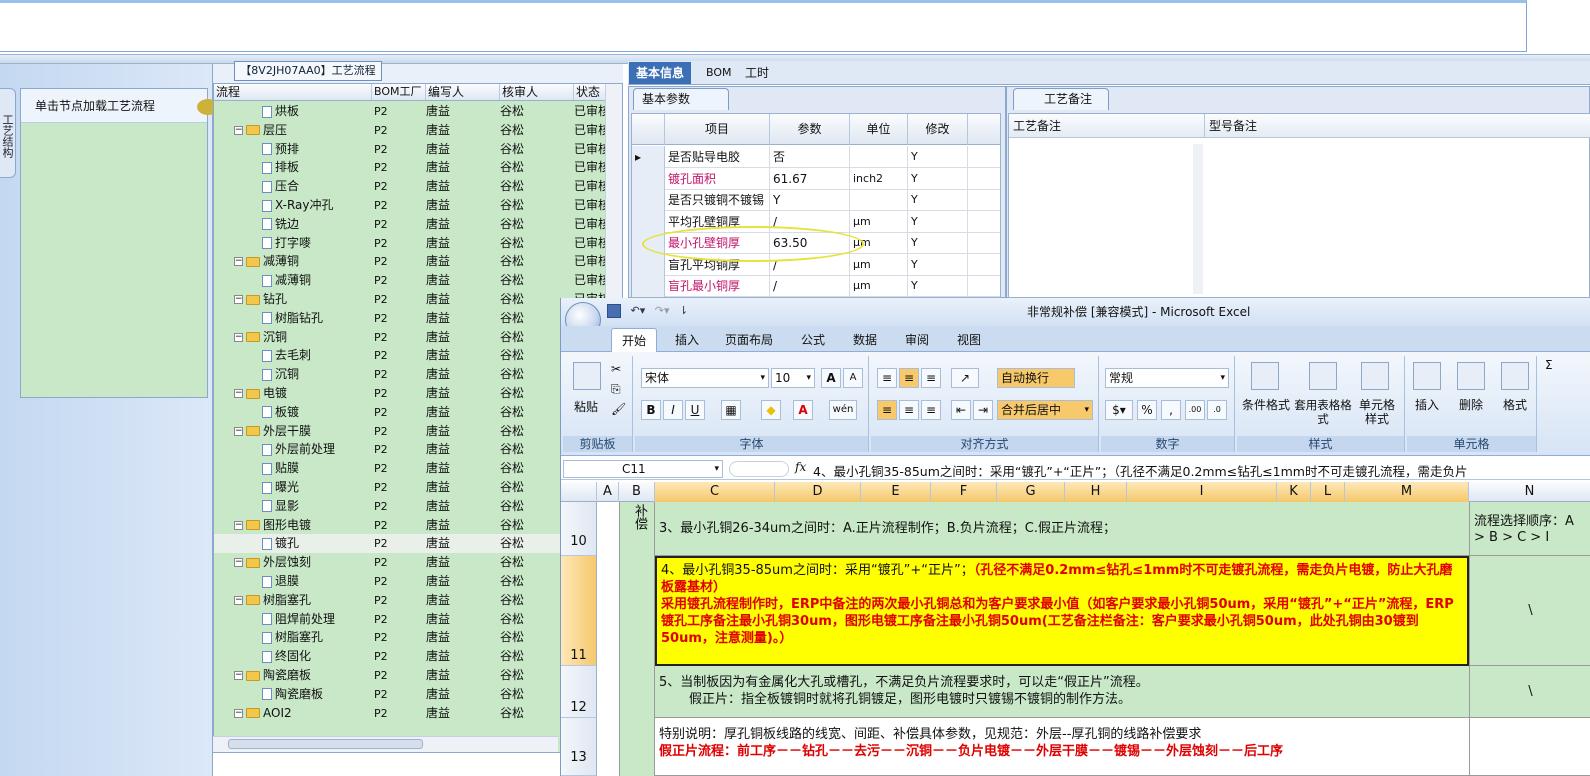 The image size is (1590, 776). I want to click on col-g: G, so click(1031, 492).